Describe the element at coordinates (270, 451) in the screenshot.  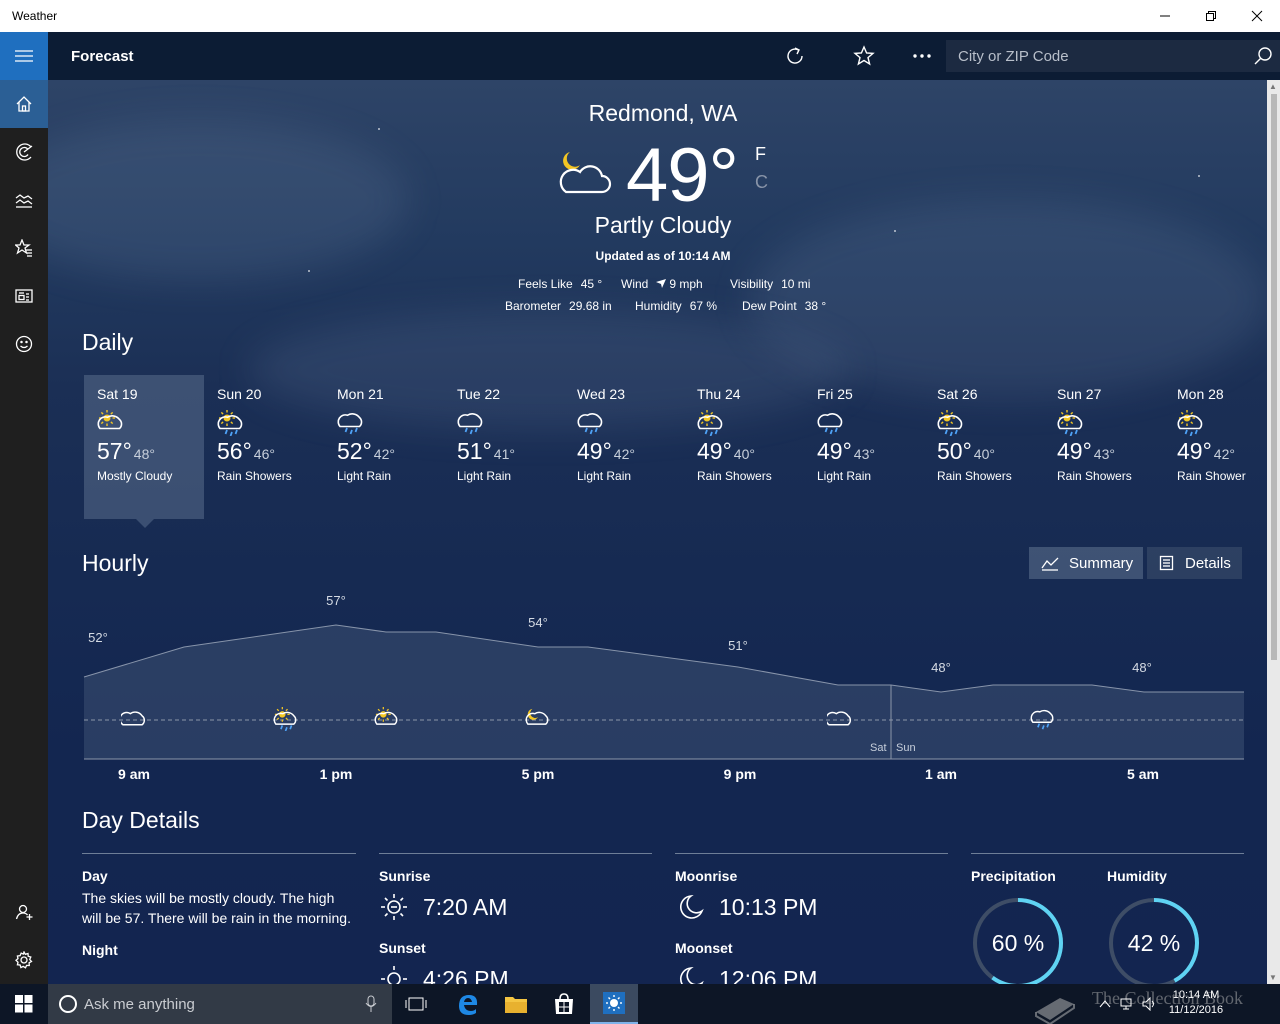
I see `day-temperatures: 56° 46°` at that location.